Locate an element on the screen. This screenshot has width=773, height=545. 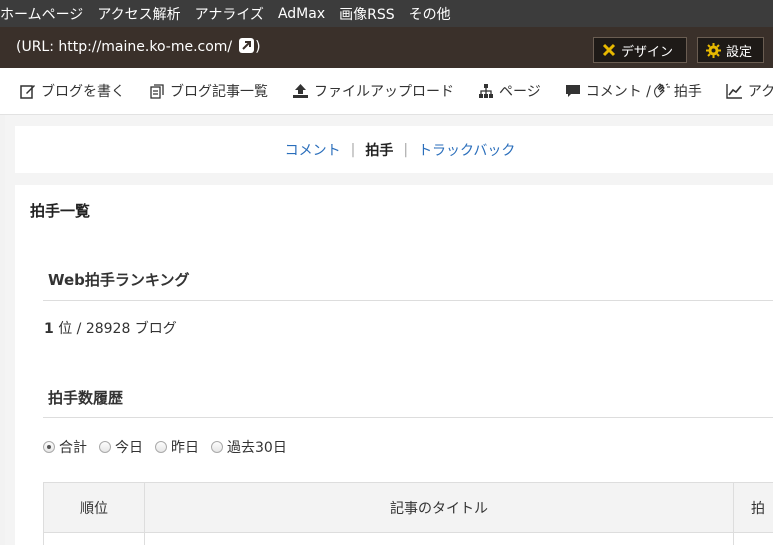
nav-image-rss: 画像RSS is located at coordinates (367, 14).